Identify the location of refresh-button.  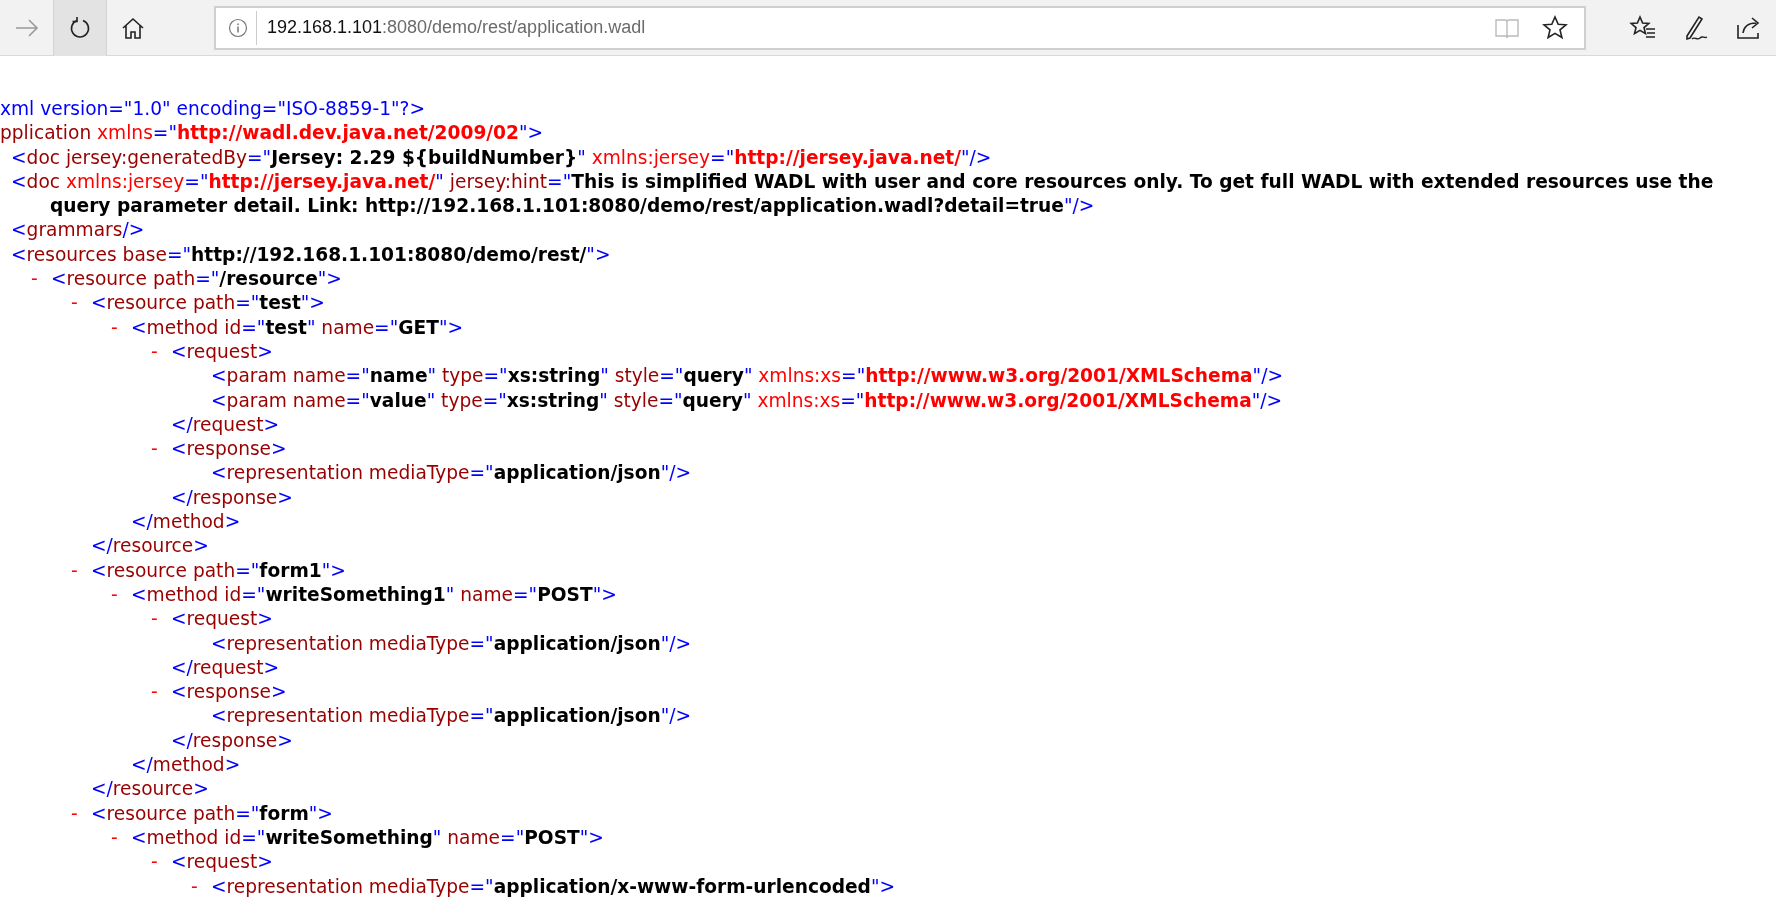
(80, 28).